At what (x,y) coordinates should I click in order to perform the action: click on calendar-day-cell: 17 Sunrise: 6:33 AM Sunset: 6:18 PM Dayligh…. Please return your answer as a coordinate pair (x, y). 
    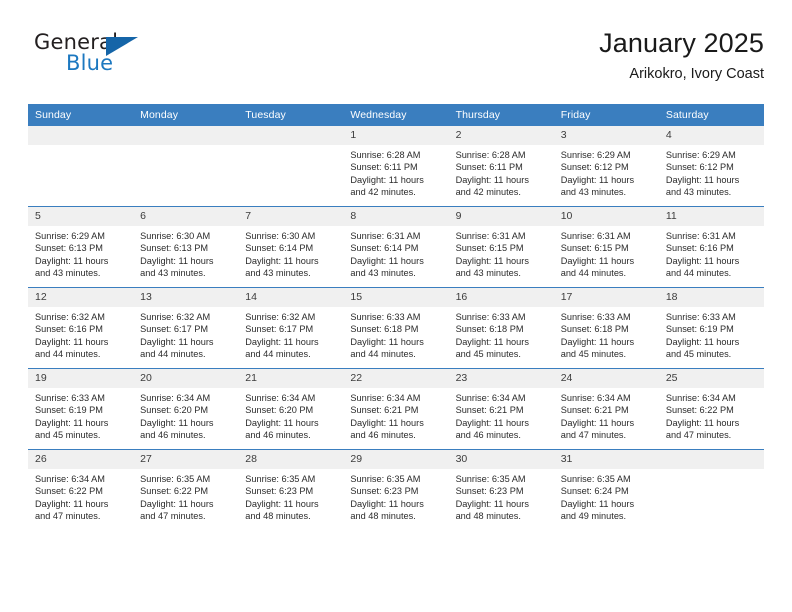
    Looking at the image, I should click on (606, 328).